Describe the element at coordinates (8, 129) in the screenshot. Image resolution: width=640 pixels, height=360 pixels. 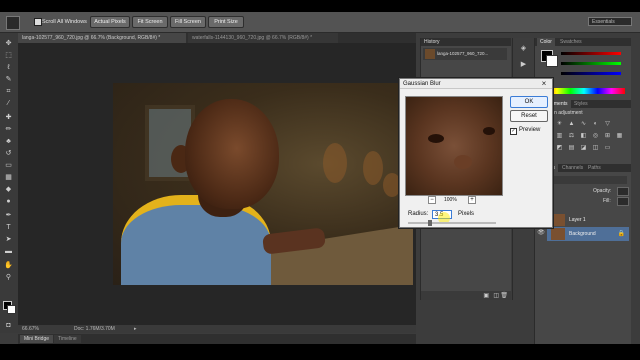
I see `brush-tool-icon: ✏` at that location.